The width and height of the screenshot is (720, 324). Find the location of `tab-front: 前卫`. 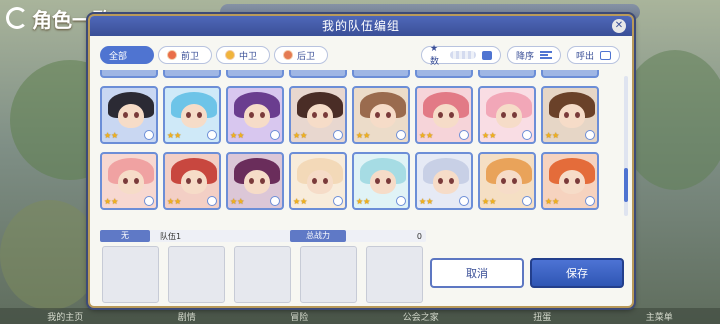

tab-front: 前卫 is located at coordinates (185, 55).